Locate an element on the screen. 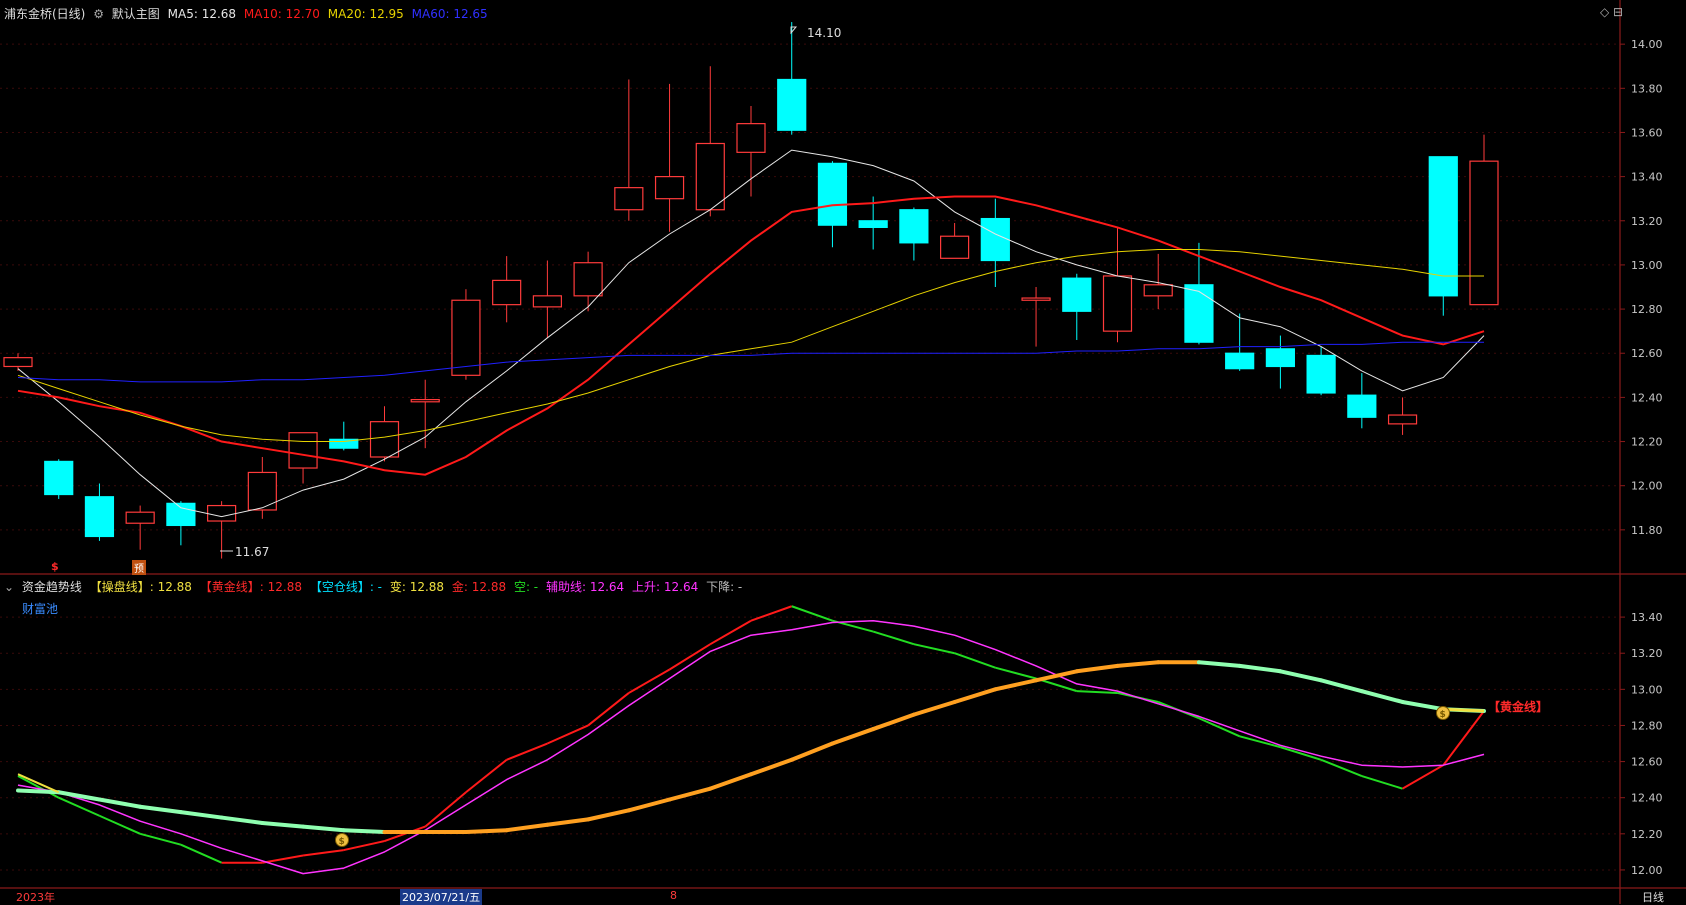 The width and height of the screenshot is (1686, 905). xia-jiang-value: 下降: - is located at coordinates (724, 587).